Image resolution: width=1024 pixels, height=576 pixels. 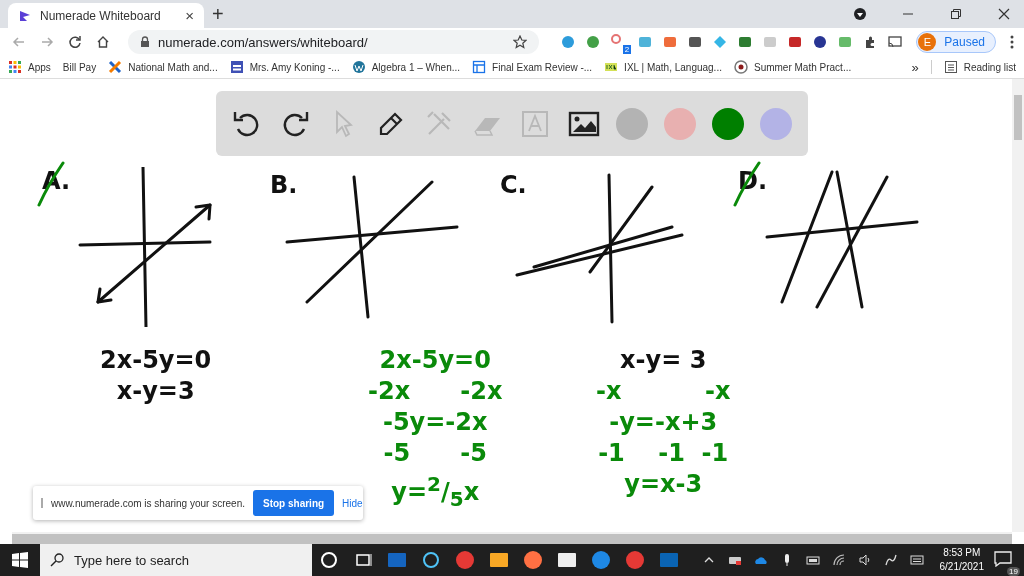 What do you see at coordinates (512, 538) in the screenshot?
I see `horizontal-scrollbar` at bounding box center [512, 538].